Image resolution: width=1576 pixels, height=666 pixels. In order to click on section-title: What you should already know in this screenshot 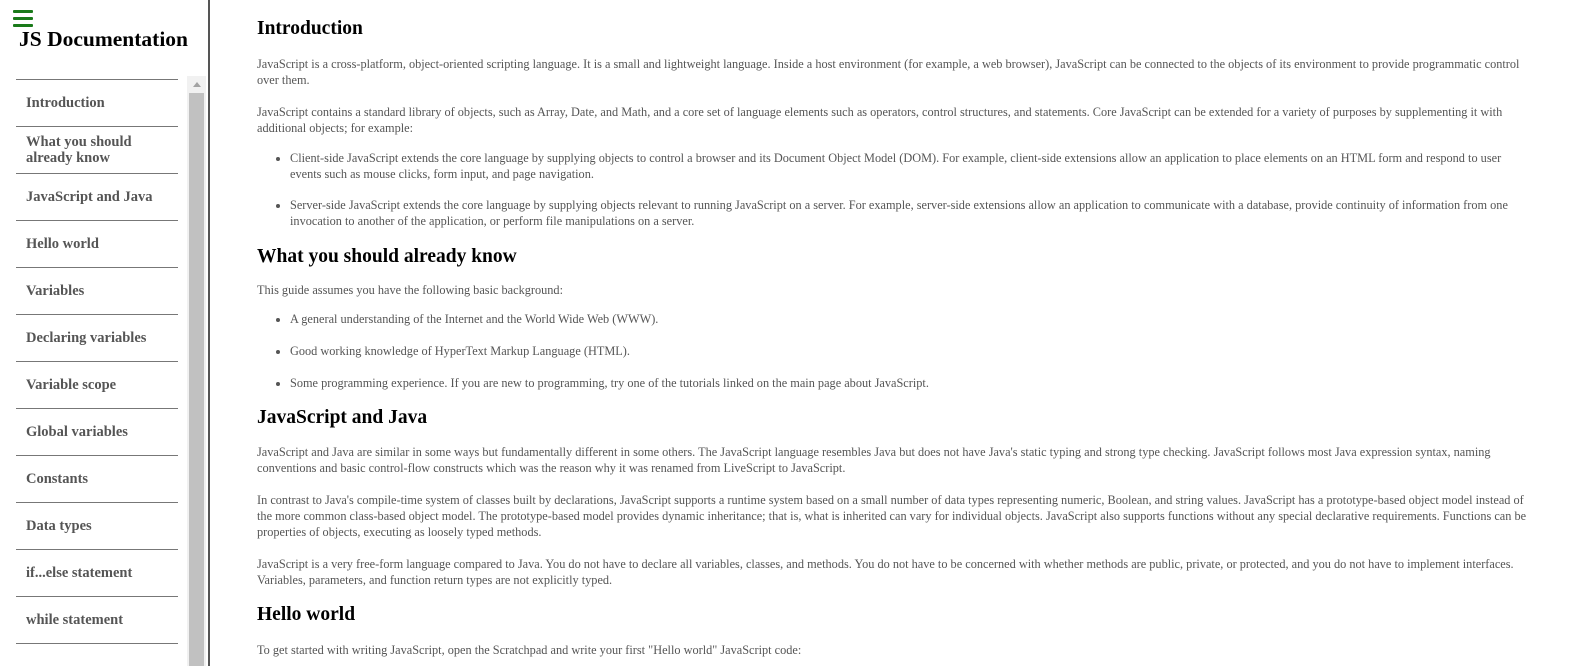, I will do `click(387, 256)`.